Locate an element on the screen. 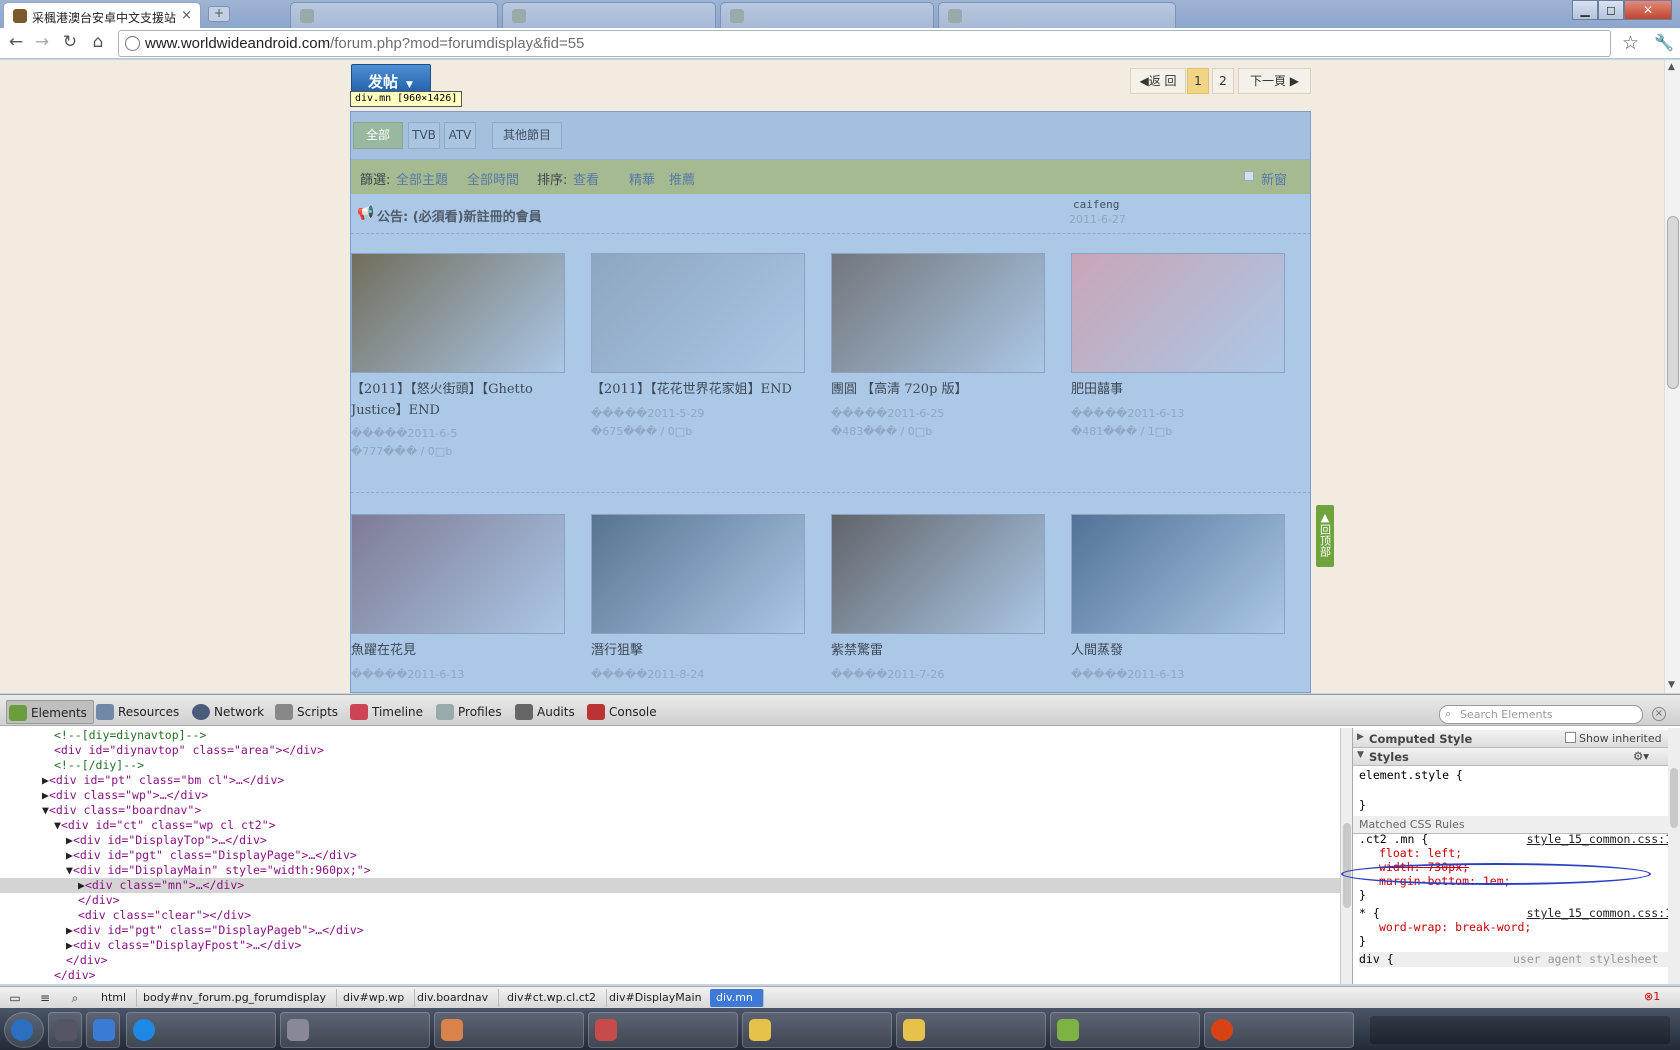 This screenshot has width=1680, height=1050. gear-icon: ⚙▾ is located at coordinates (1641, 756).